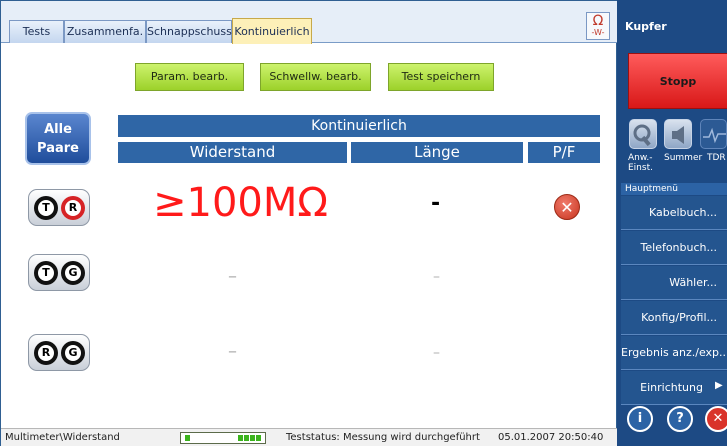 This screenshot has width=727, height=446. Describe the element at coordinates (640, 163) in the screenshot. I see `tool-label-settings: Anw.- Einst.` at that location.